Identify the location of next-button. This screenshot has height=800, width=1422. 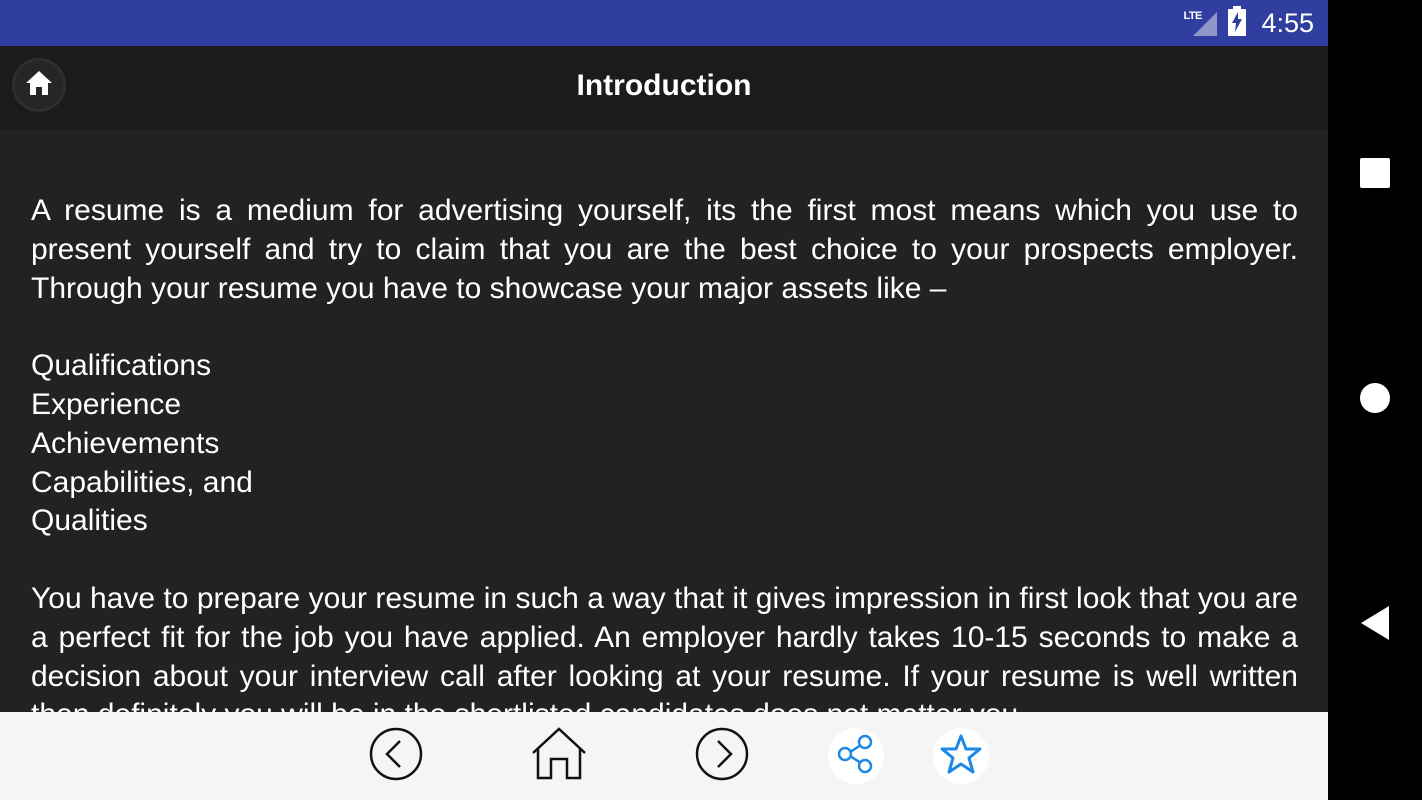
(722, 756).